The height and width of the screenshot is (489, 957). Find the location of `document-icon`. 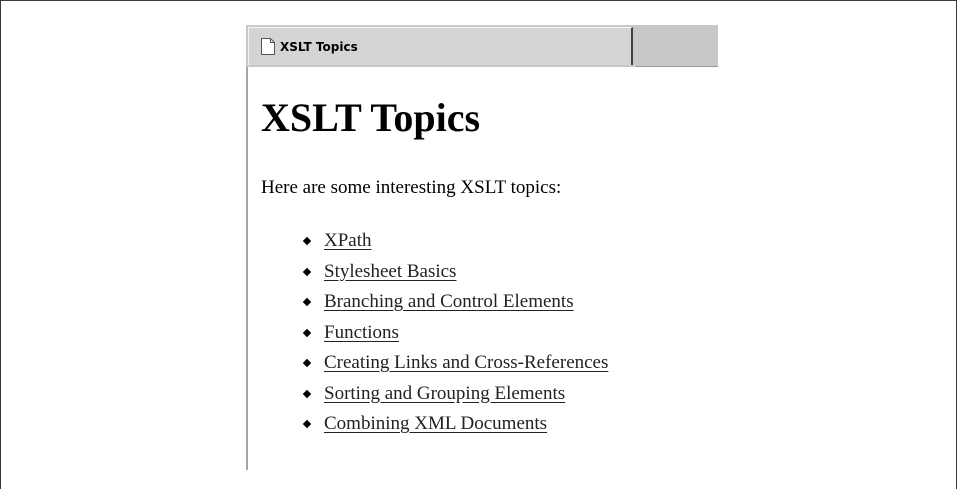

document-icon is located at coordinates (268, 46).